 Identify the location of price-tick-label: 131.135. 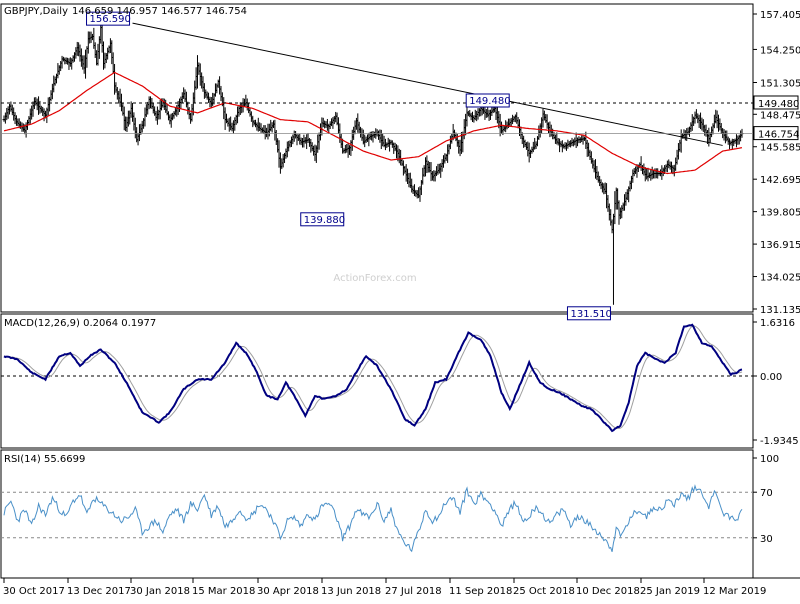
(780, 310).